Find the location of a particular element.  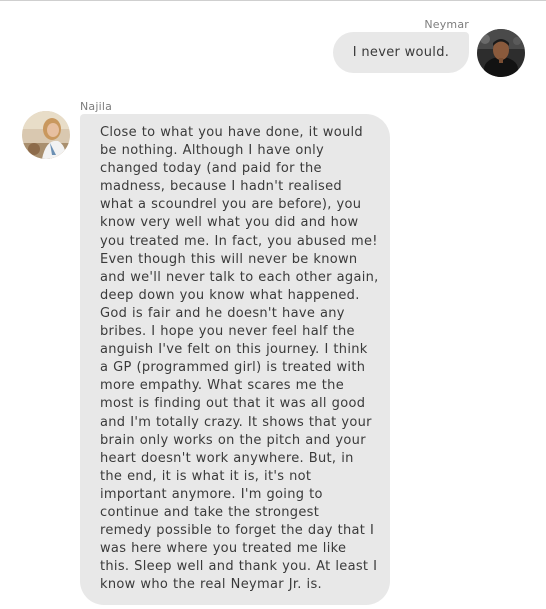

message-line: know who the real Neymar Jr. is. is located at coordinates (211, 585).